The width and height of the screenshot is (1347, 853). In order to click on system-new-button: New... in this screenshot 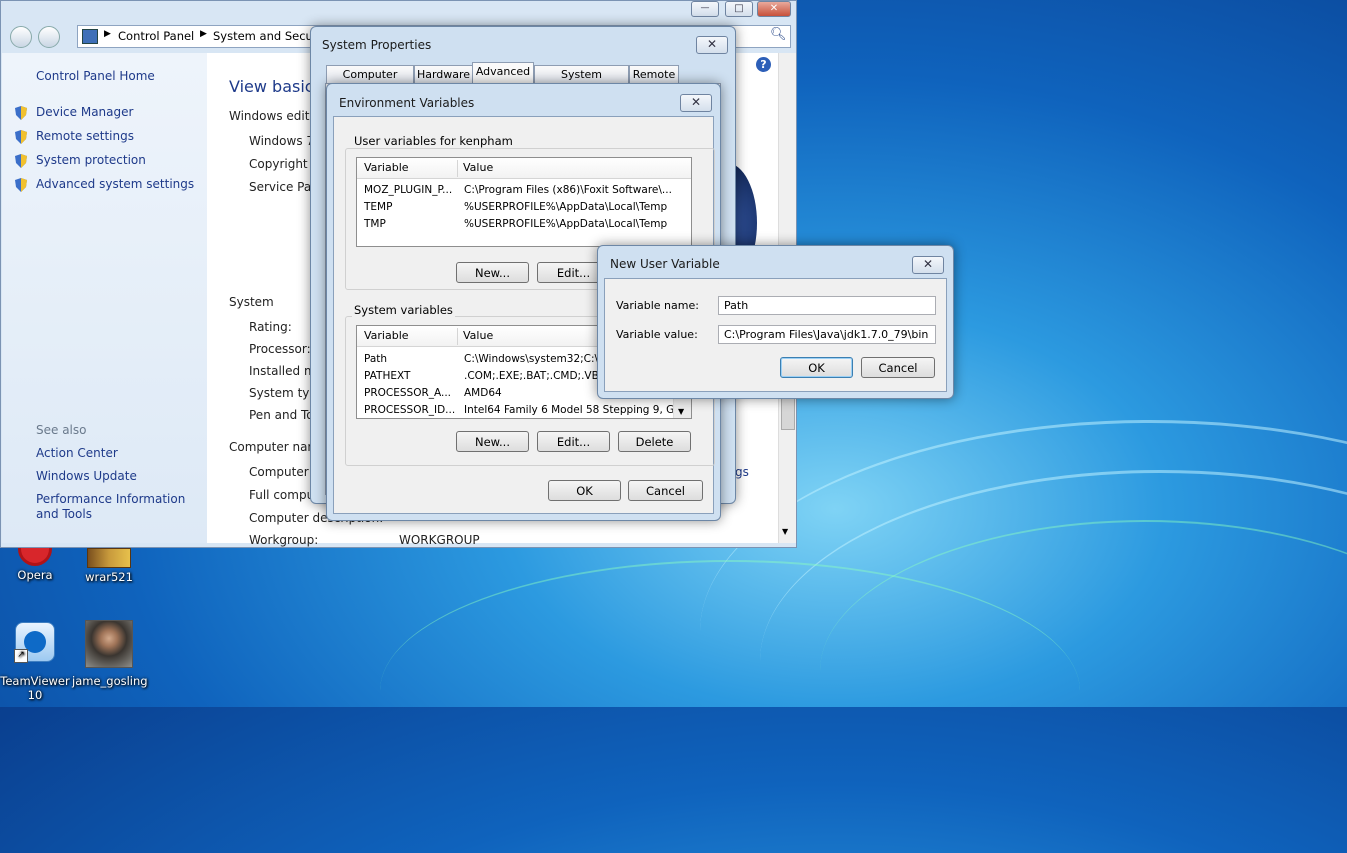, I will do `click(492, 441)`.